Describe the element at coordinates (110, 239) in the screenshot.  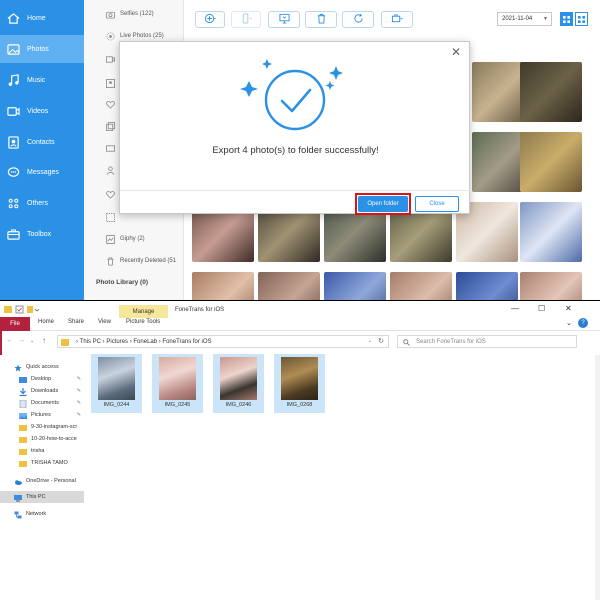
I see `giphy-icon` at that location.